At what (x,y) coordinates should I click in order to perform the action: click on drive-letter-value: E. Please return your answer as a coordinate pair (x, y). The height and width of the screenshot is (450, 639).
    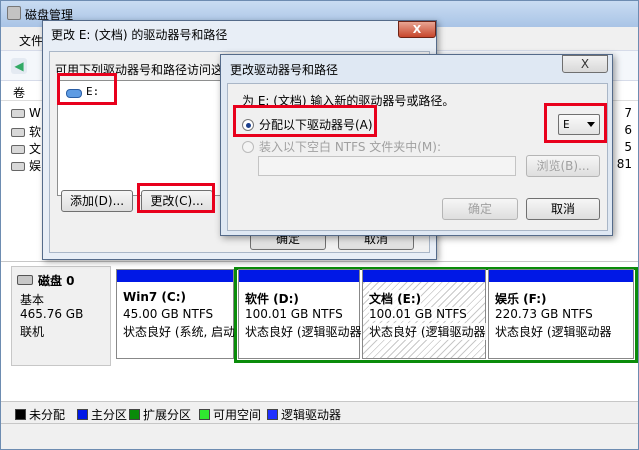
    Looking at the image, I should click on (566, 124).